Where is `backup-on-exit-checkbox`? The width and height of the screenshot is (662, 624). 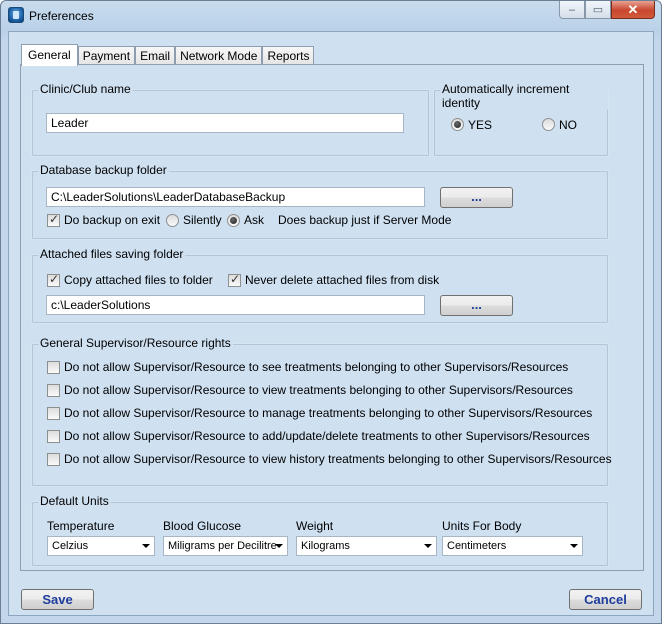 backup-on-exit-checkbox is located at coordinates (53, 219).